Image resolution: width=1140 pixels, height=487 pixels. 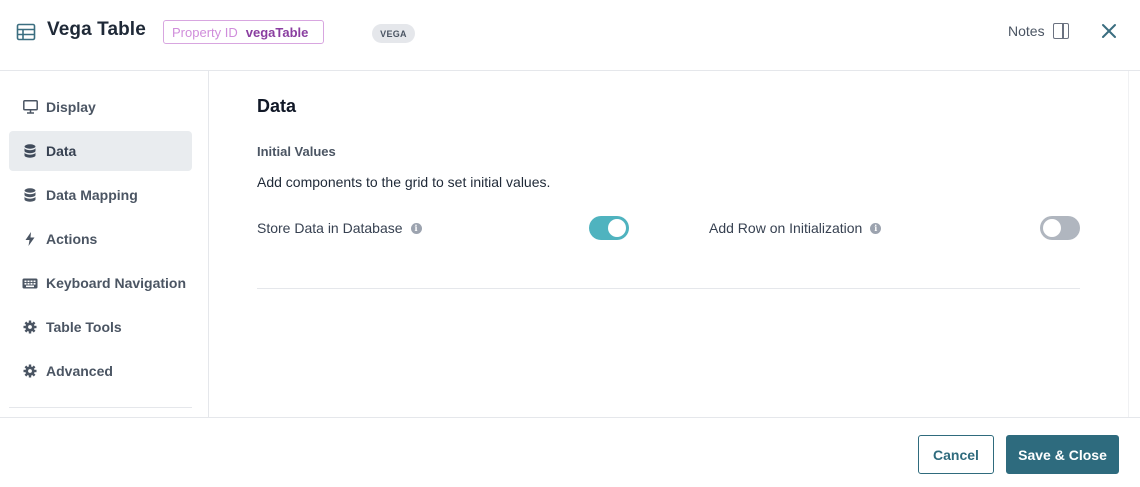 What do you see at coordinates (96, 29) in the screenshot?
I see `page-title: Vega Table` at bounding box center [96, 29].